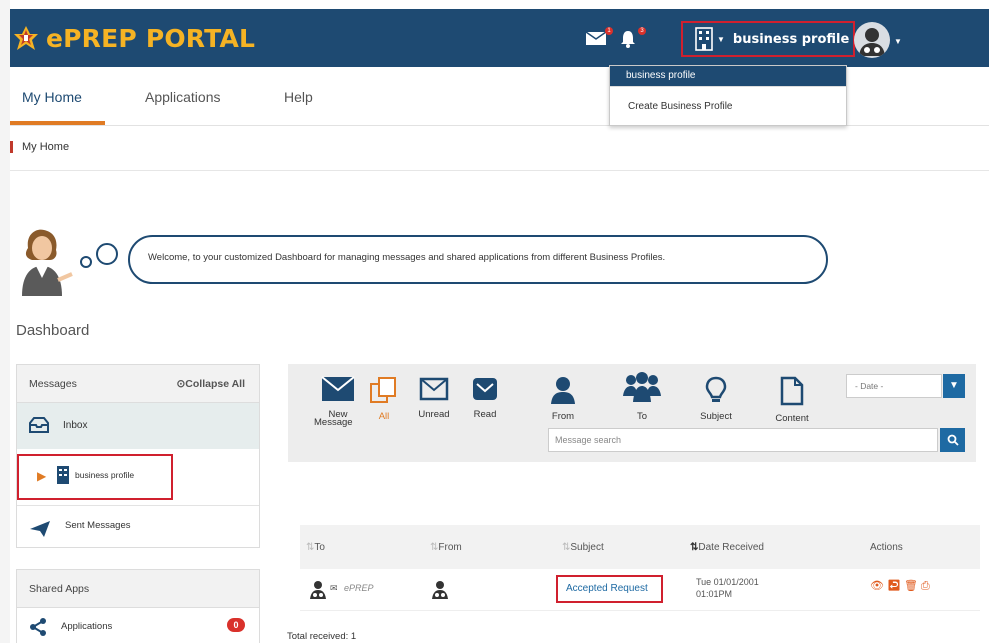 Image resolution: width=989 pixels, height=643 pixels. I want to click on date-select: - Date -, so click(894, 386).